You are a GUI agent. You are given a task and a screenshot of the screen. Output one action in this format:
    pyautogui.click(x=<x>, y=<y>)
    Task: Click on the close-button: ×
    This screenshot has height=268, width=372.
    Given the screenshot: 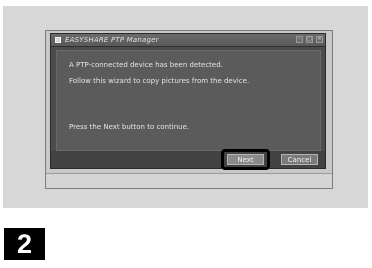 What is the action you would take?
    pyautogui.click(x=319, y=39)
    